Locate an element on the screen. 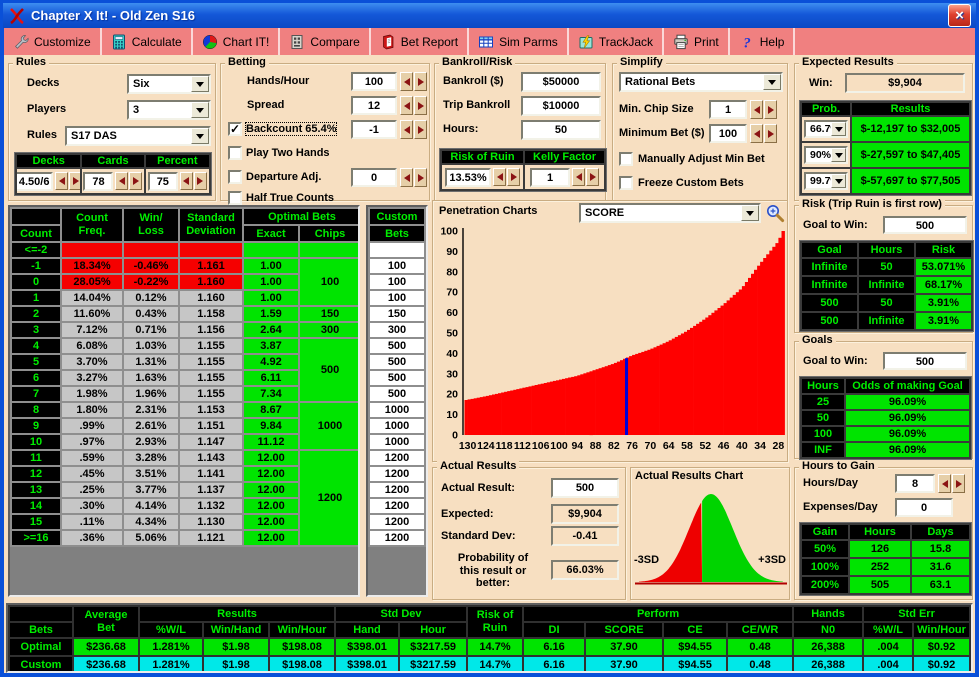  sd-cell: 1.158 is located at coordinates (211, 314).